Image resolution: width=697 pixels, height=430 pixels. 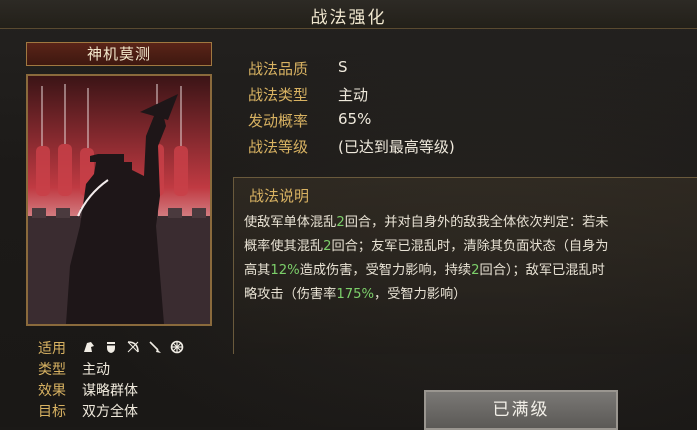 I want to click on rate-value: 65%, so click(x=355, y=119).